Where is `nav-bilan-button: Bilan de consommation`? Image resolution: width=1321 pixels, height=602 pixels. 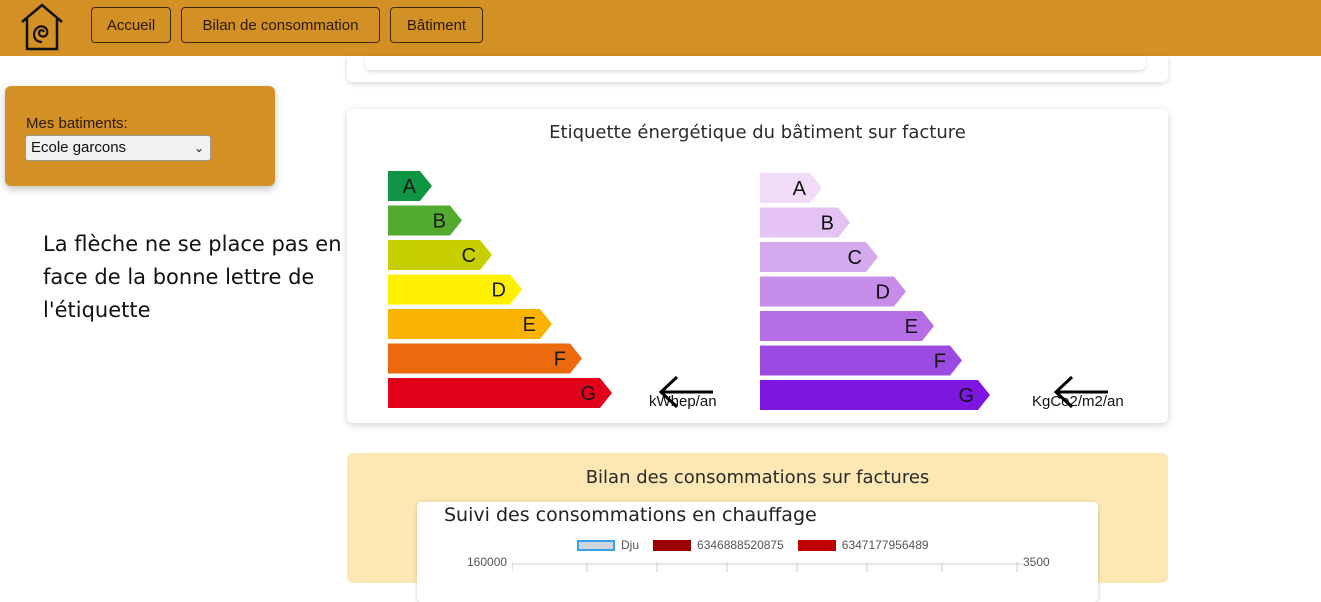
nav-bilan-button: Bilan de consommation is located at coordinates (280, 25).